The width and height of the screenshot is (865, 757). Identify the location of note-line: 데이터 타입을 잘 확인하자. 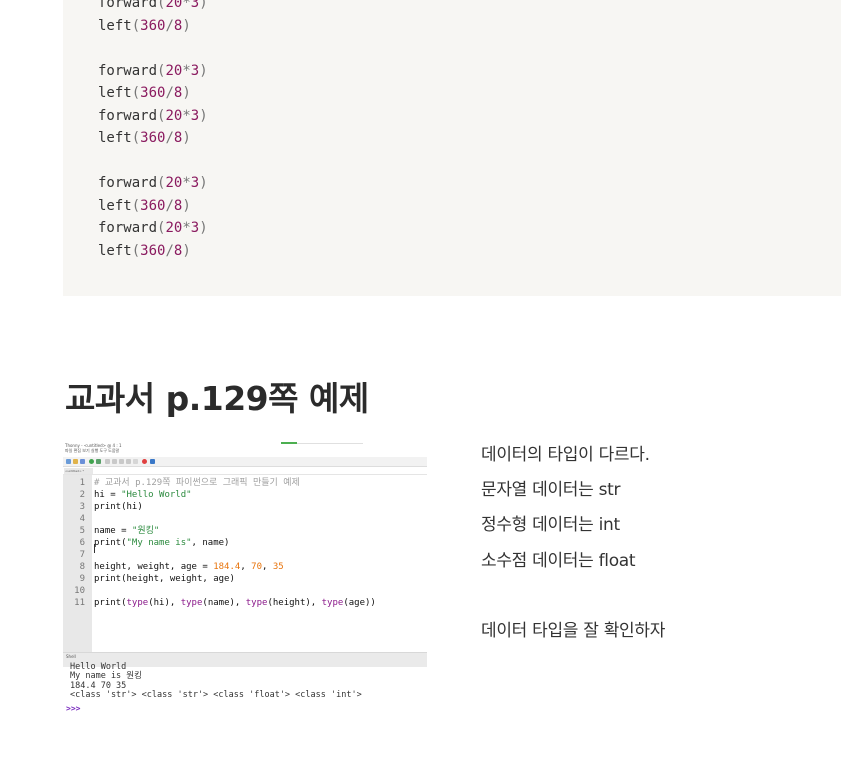
(573, 630).